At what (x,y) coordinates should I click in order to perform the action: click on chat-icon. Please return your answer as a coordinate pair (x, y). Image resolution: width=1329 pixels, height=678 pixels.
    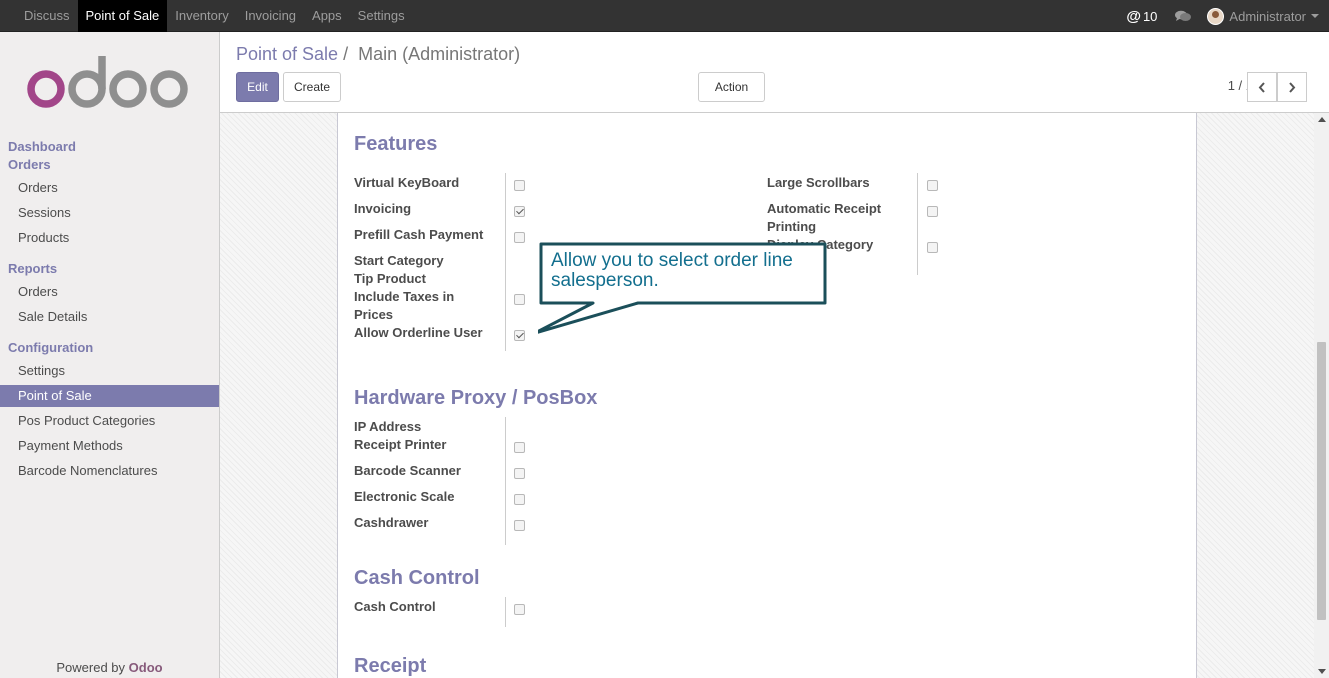
    Looking at the image, I should click on (1183, 16).